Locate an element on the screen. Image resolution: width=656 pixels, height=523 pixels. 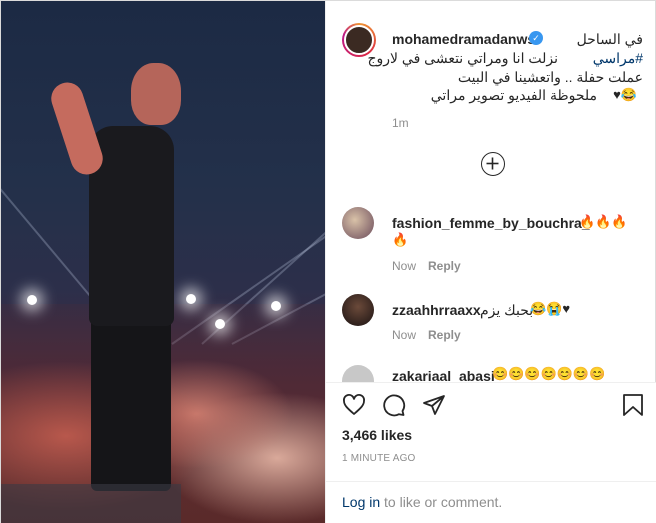
comment-username: zzaahhrraaxx is located at coordinates (436, 310).